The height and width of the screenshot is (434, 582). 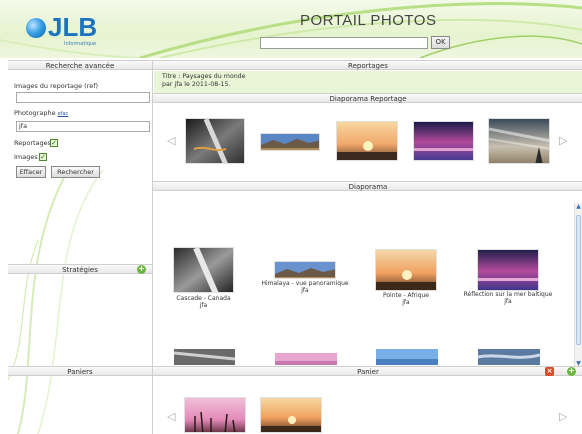 I want to click on reportage-title-line: Titre : Paysages du monde, so click(x=204, y=76).